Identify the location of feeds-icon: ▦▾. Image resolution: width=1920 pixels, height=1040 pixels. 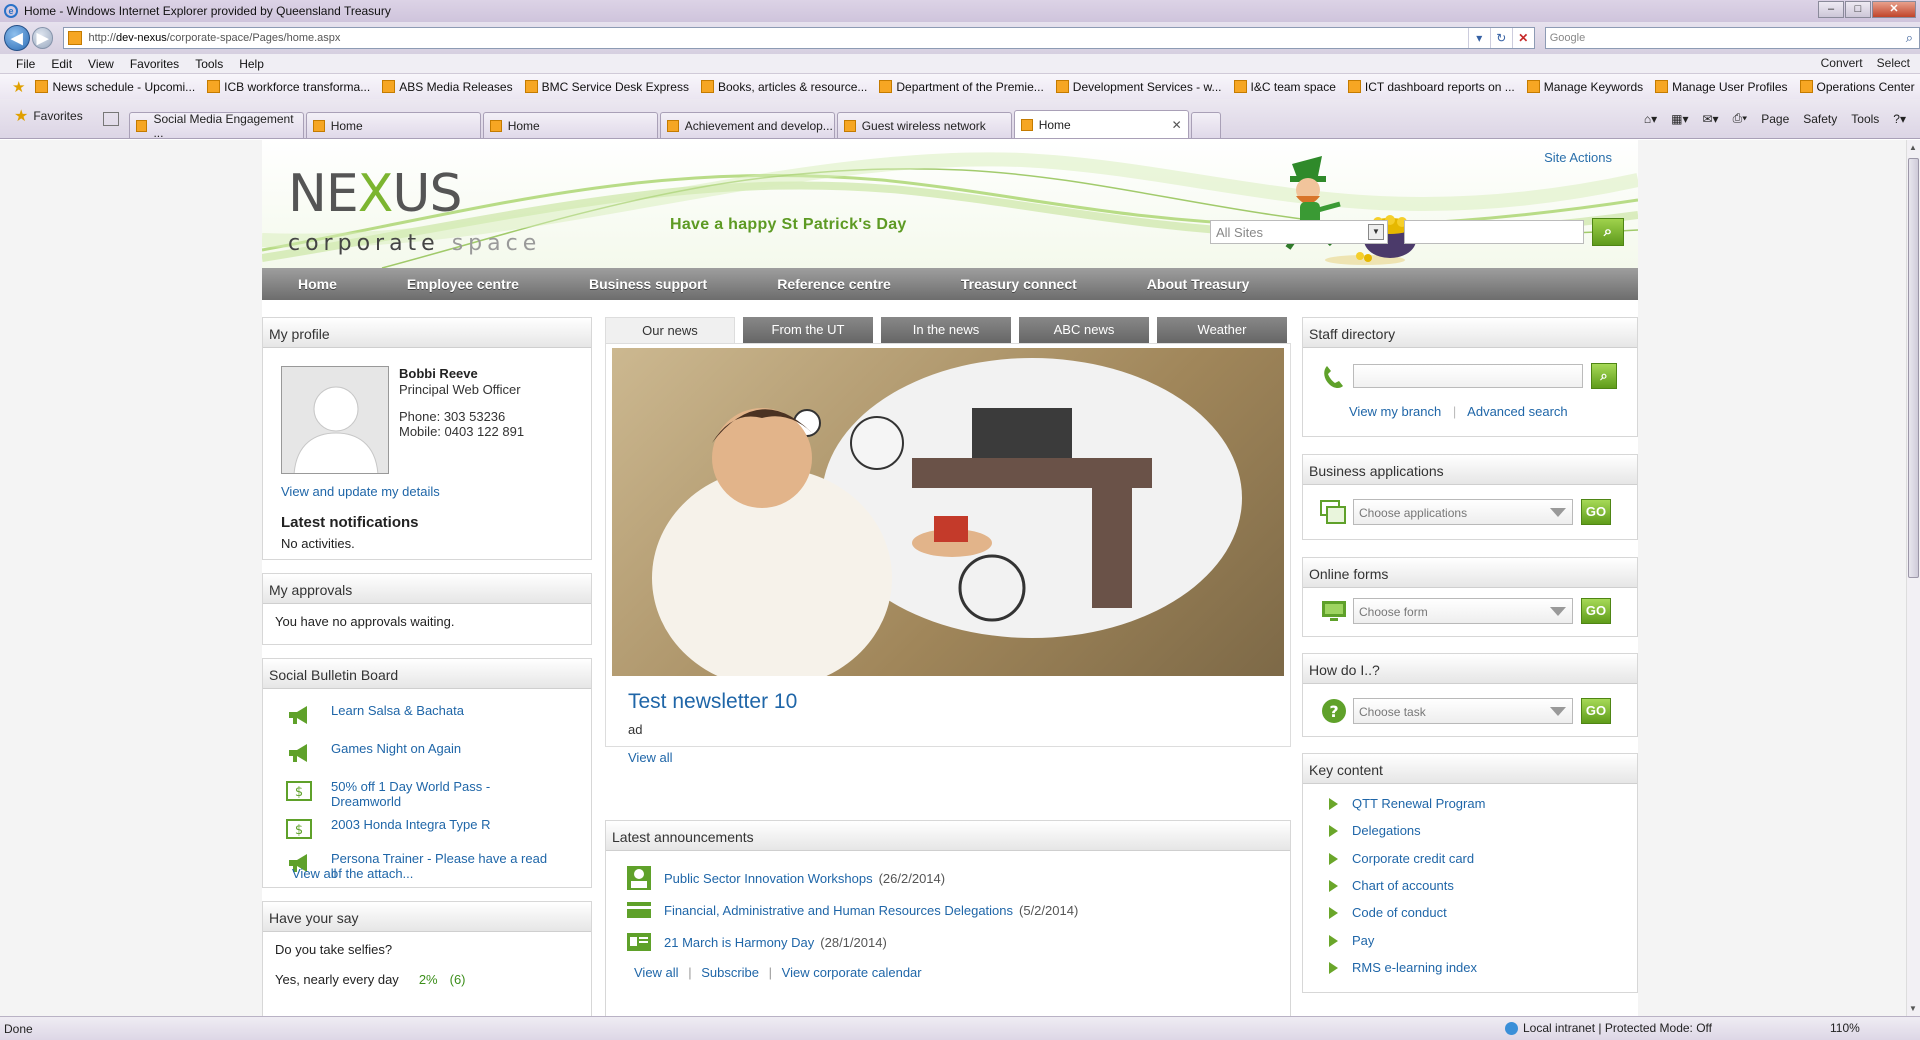
(1679, 119).